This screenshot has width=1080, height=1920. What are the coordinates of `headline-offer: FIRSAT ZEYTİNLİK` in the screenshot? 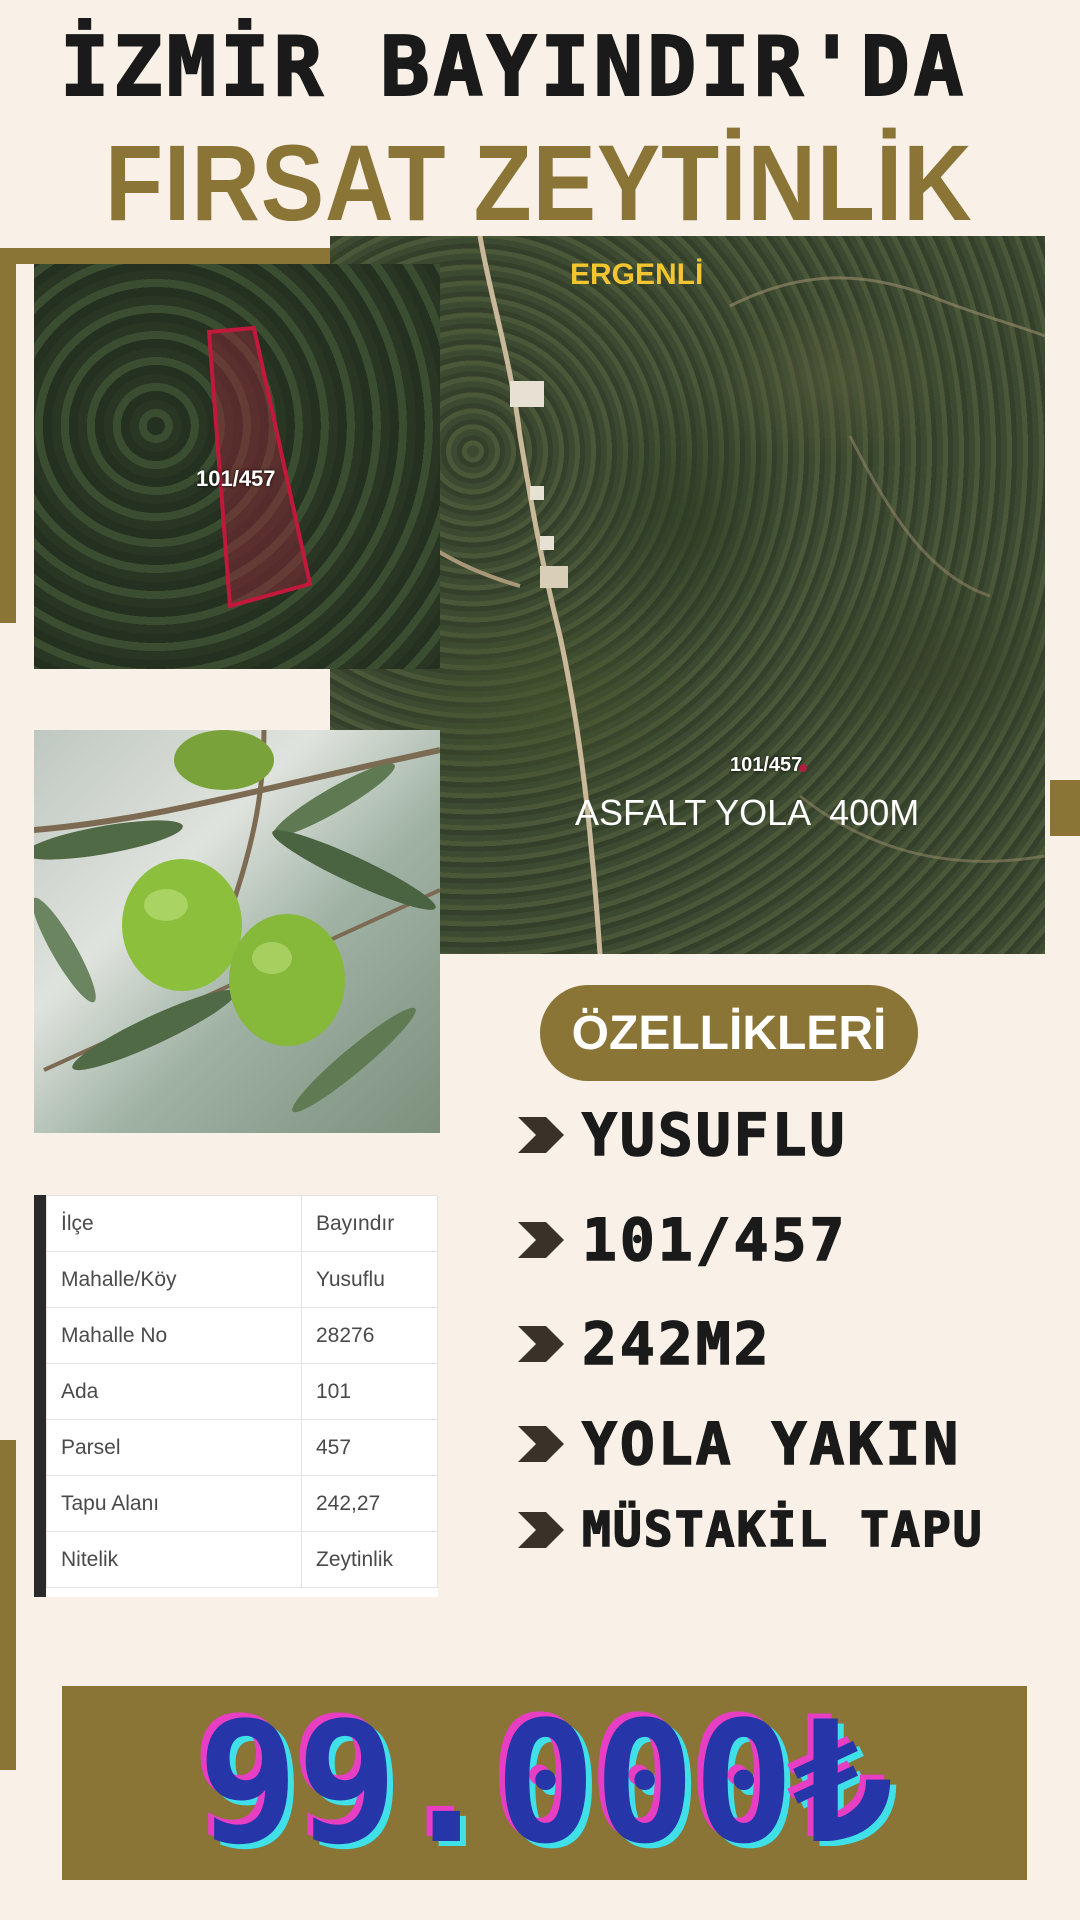 It's located at (539, 182).